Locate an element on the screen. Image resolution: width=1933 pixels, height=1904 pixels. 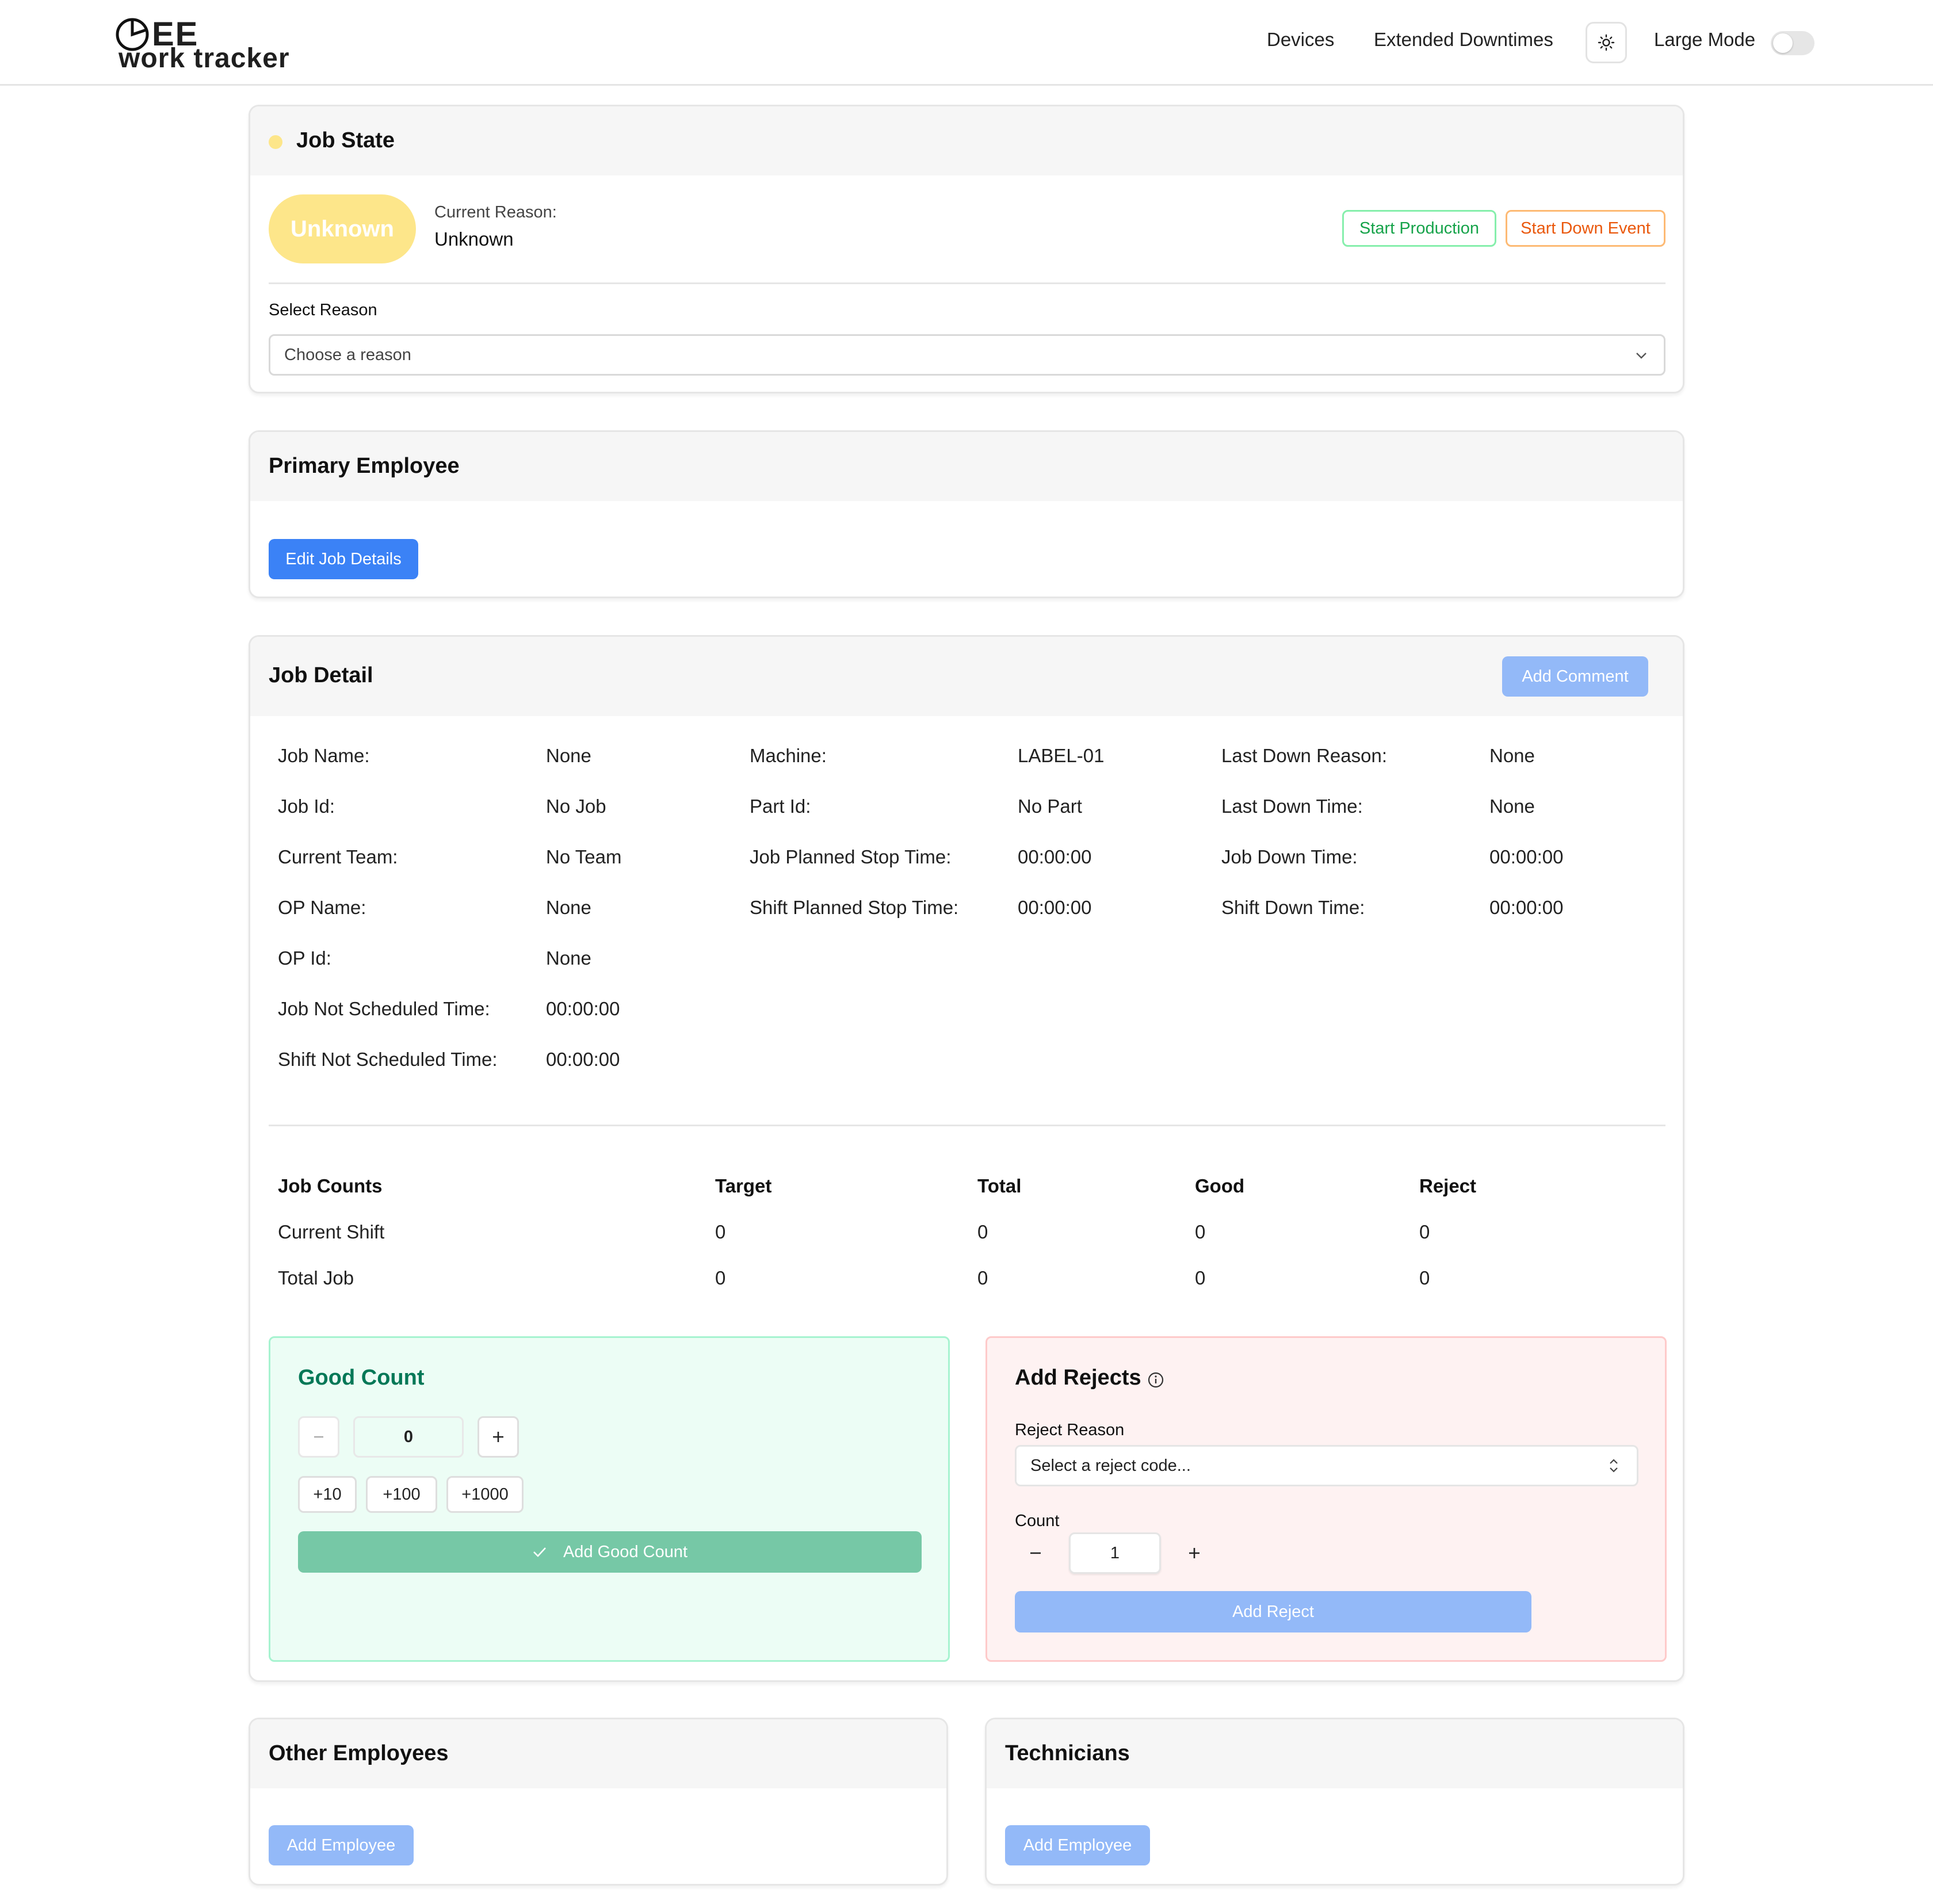
decrement-button is located at coordinates (318, 1437).